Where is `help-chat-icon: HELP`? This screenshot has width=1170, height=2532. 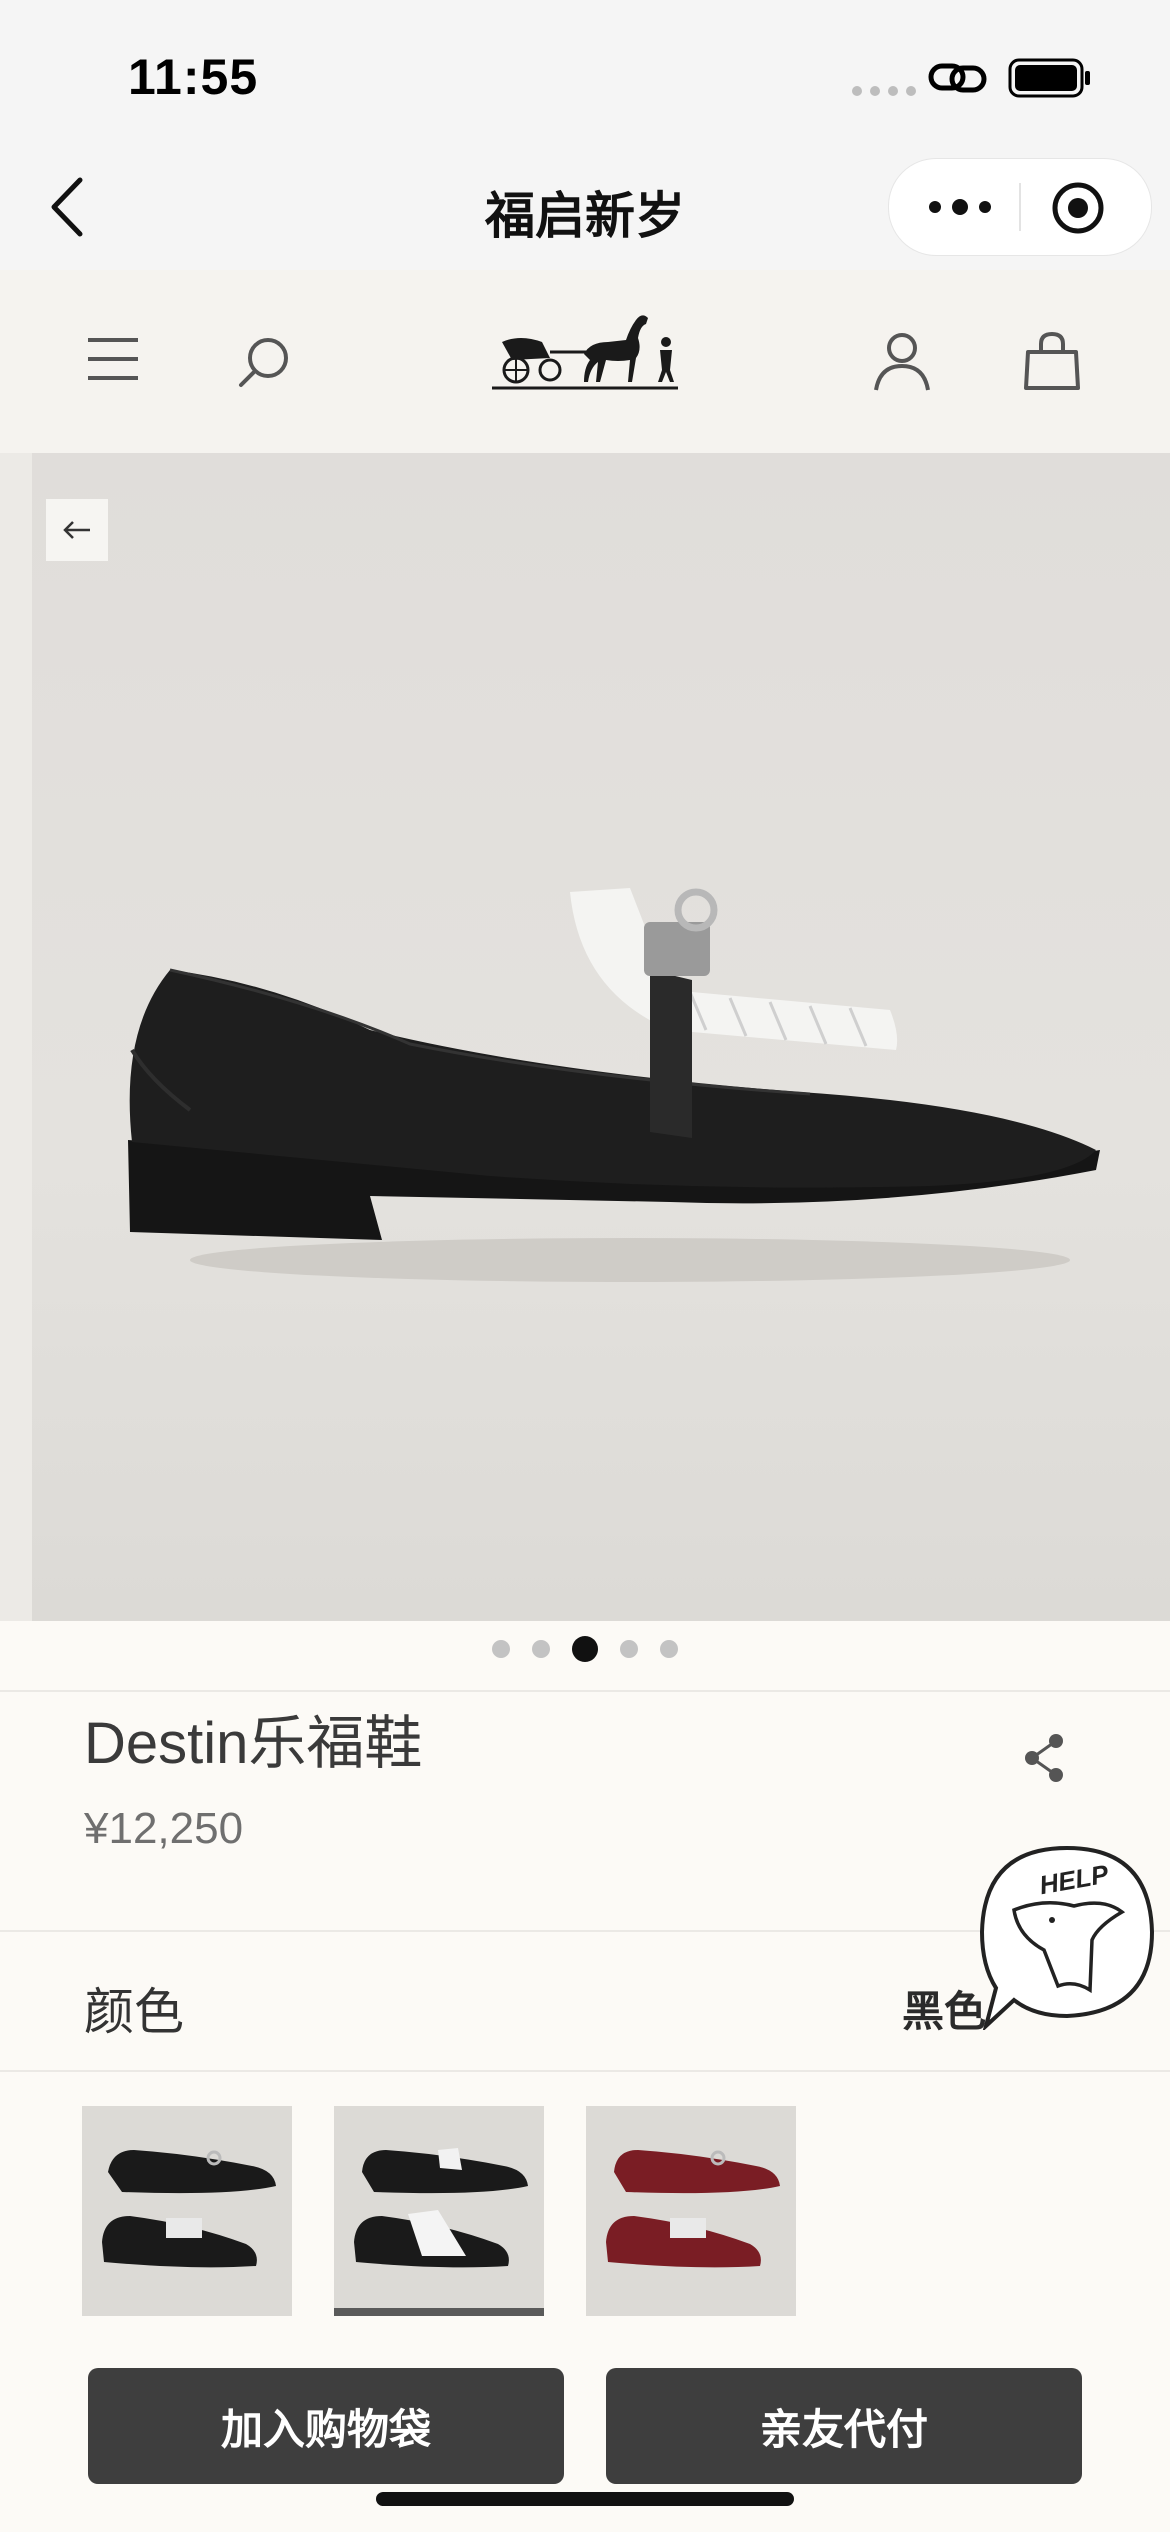 help-chat-icon: HELP is located at coordinates (1067, 1935).